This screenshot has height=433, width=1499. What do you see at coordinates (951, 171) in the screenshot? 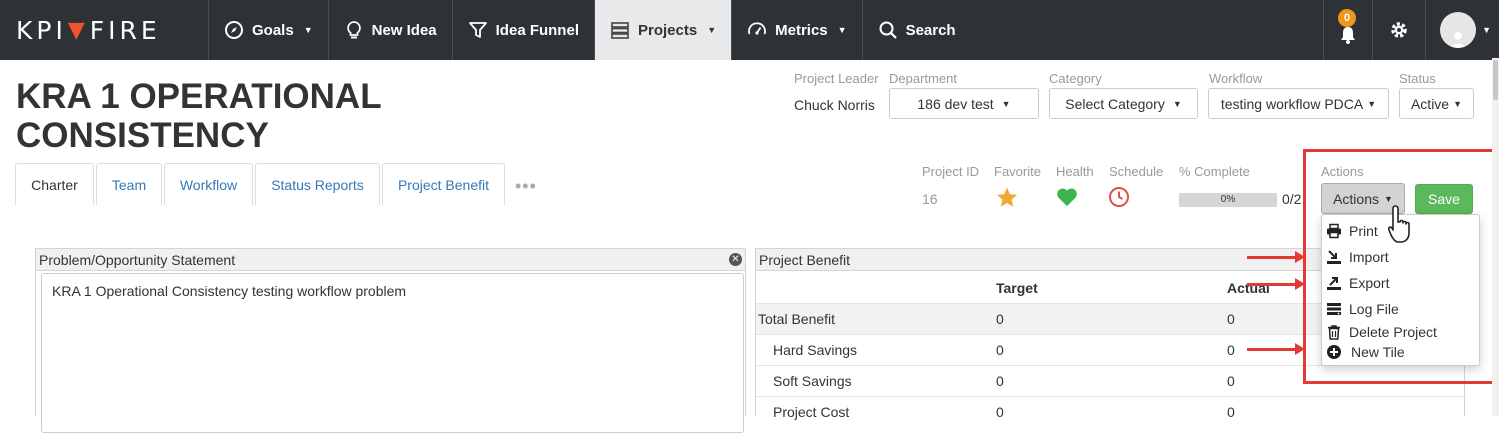
I see `project-id-label: Project ID` at bounding box center [951, 171].